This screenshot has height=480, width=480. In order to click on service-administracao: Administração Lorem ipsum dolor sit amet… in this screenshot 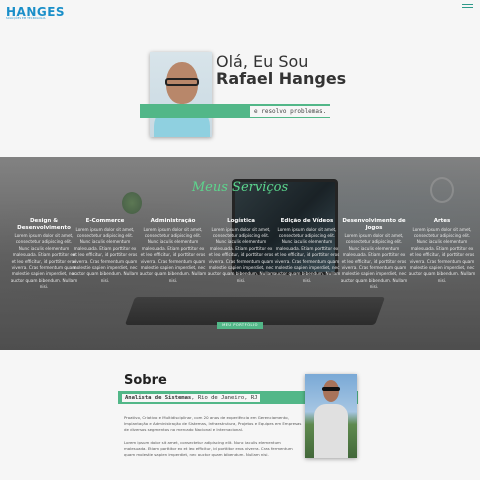, I will do `click(173, 251)`.